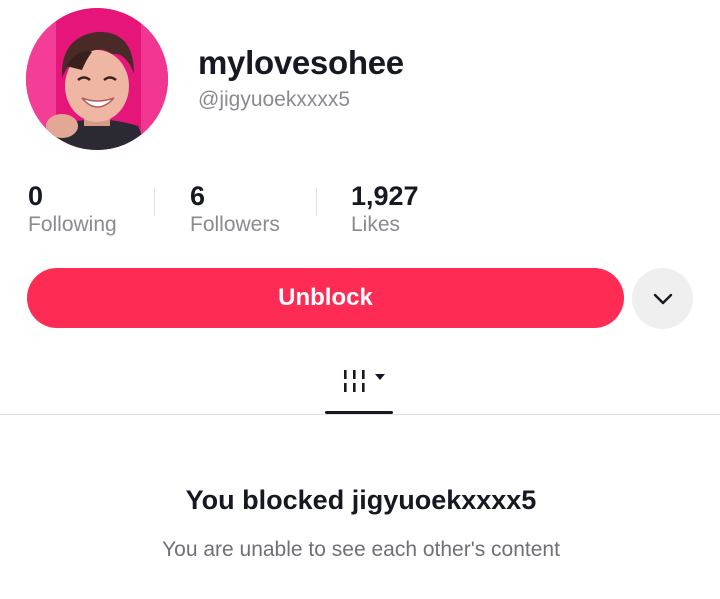  What do you see at coordinates (274, 99) in the screenshot?
I see `user-handle: @jigyuoekxxxx5` at bounding box center [274, 99].